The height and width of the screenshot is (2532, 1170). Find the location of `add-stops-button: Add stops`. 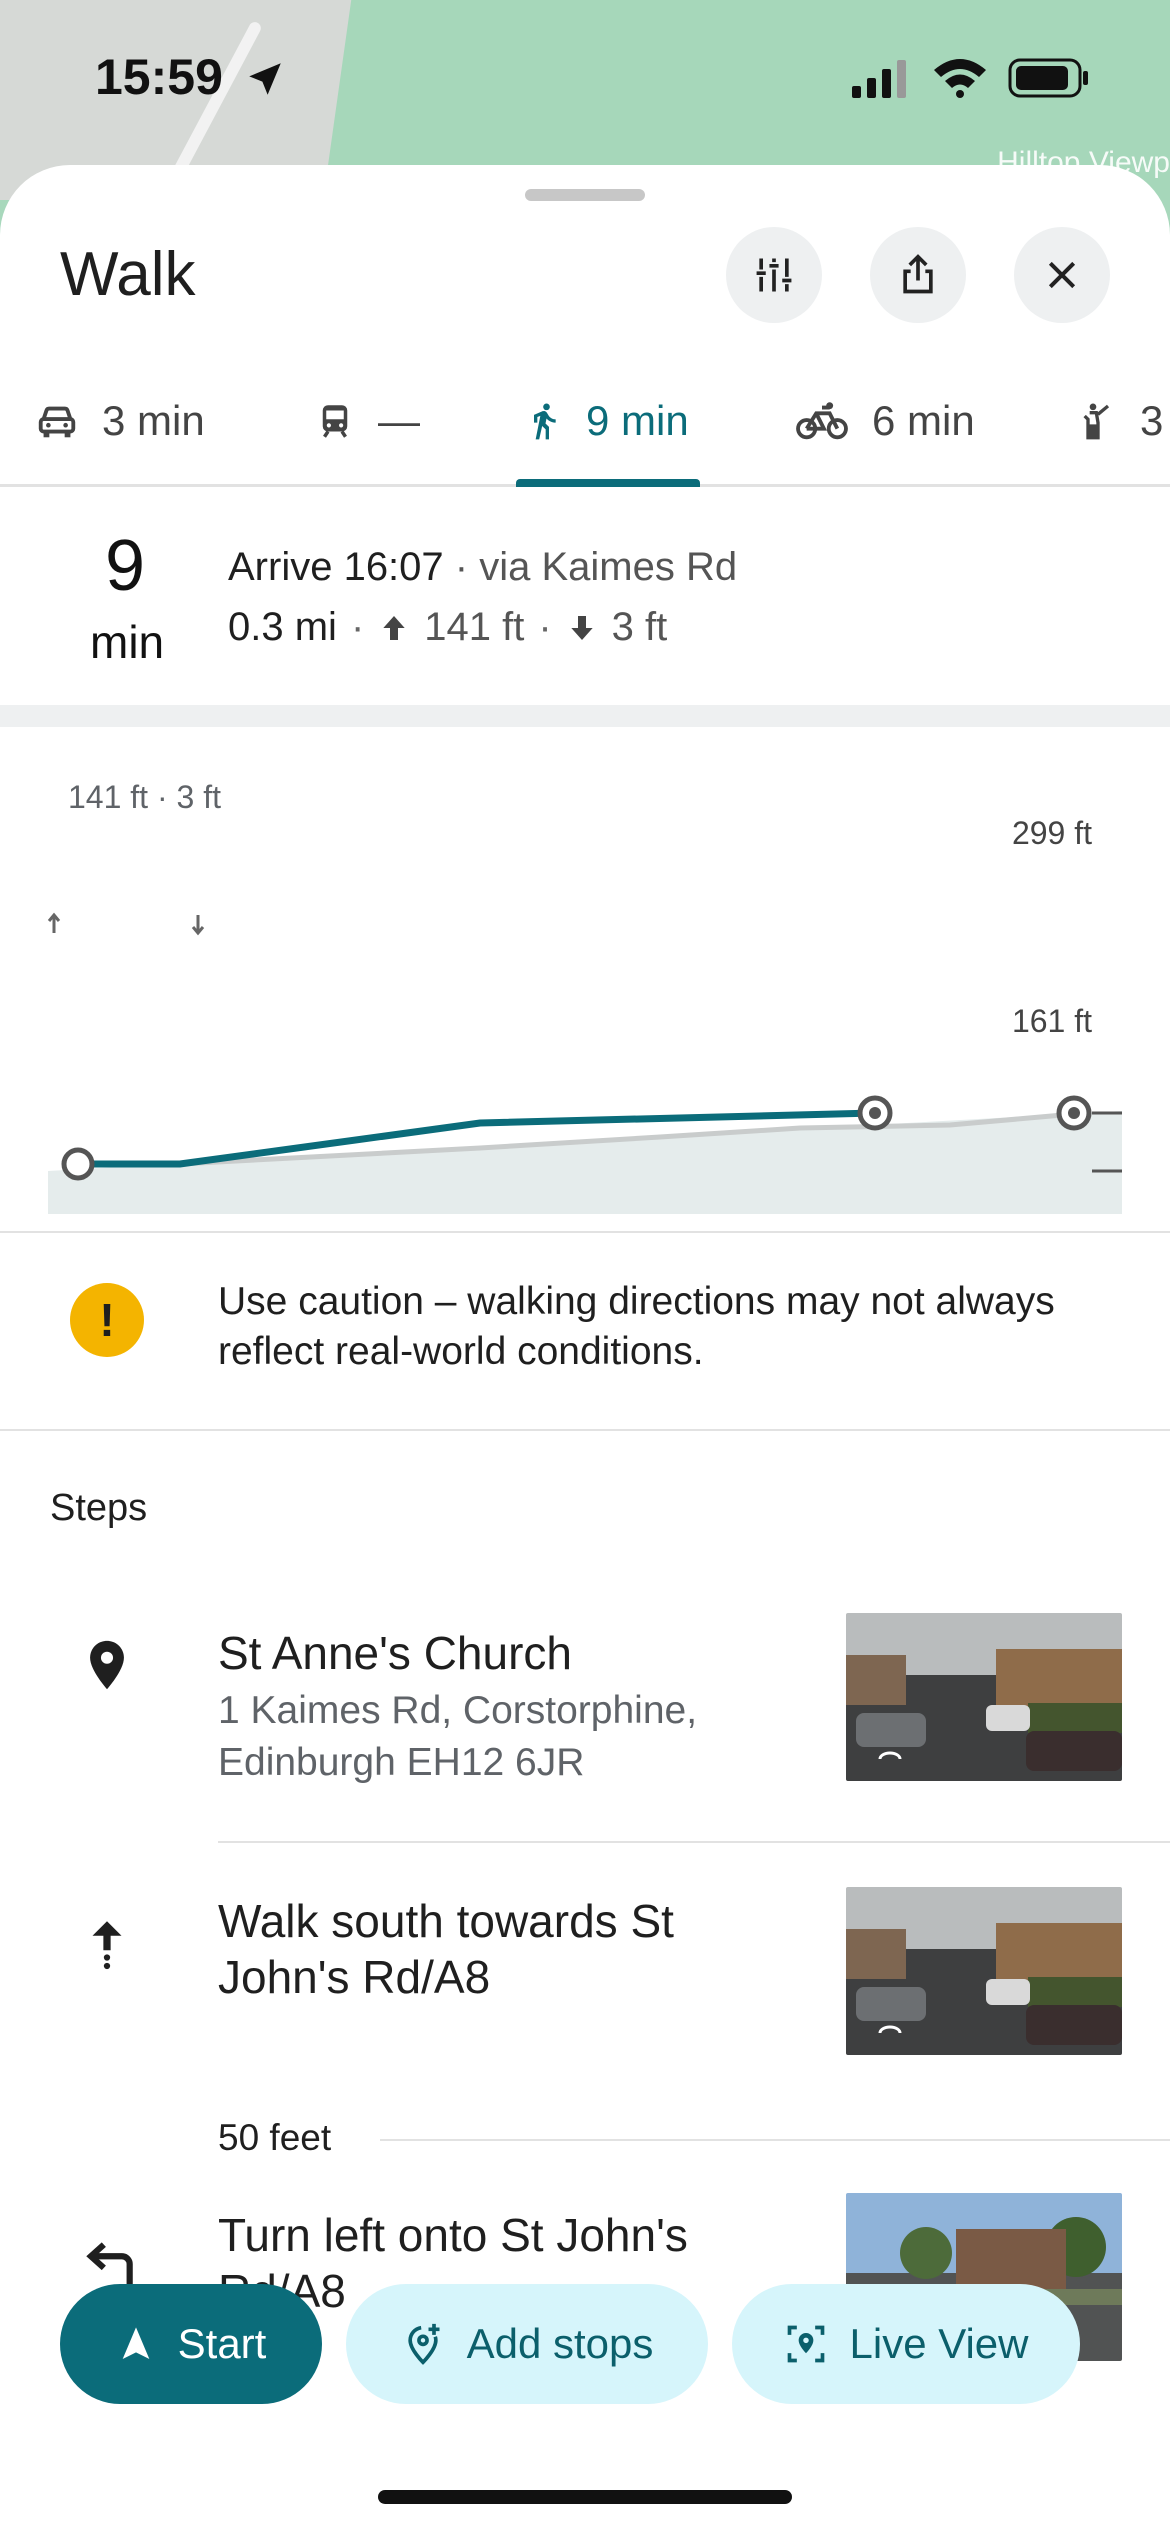

add-stops-button: Add stops is located at coordinates (527, 2344).